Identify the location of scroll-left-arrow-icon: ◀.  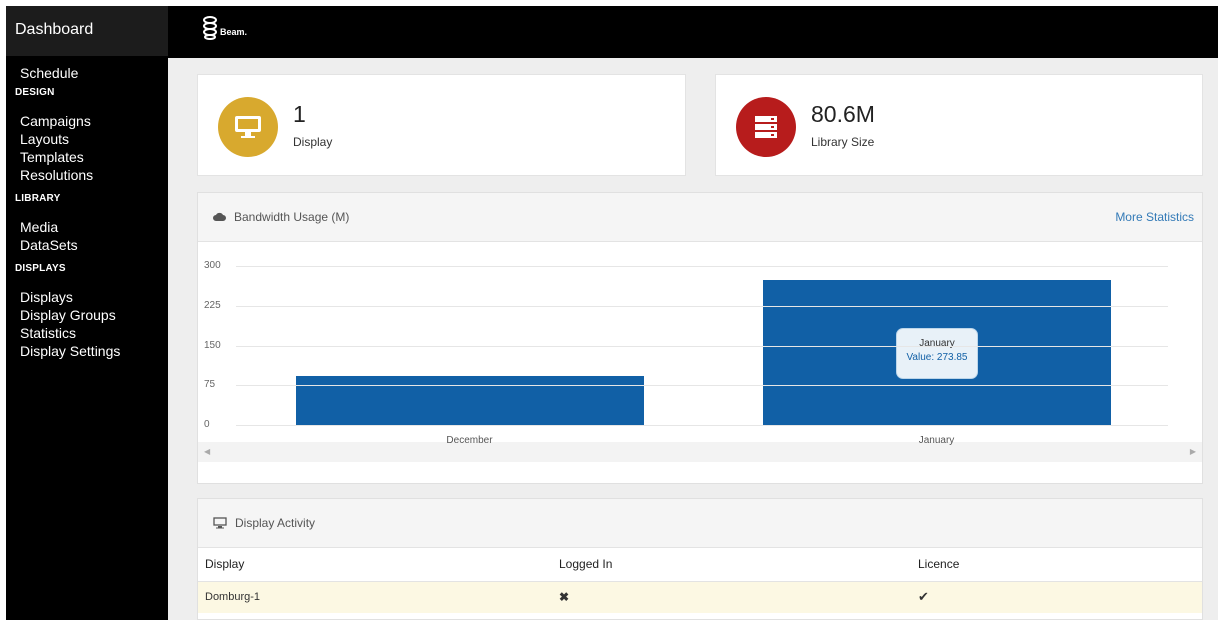
(207, 451).